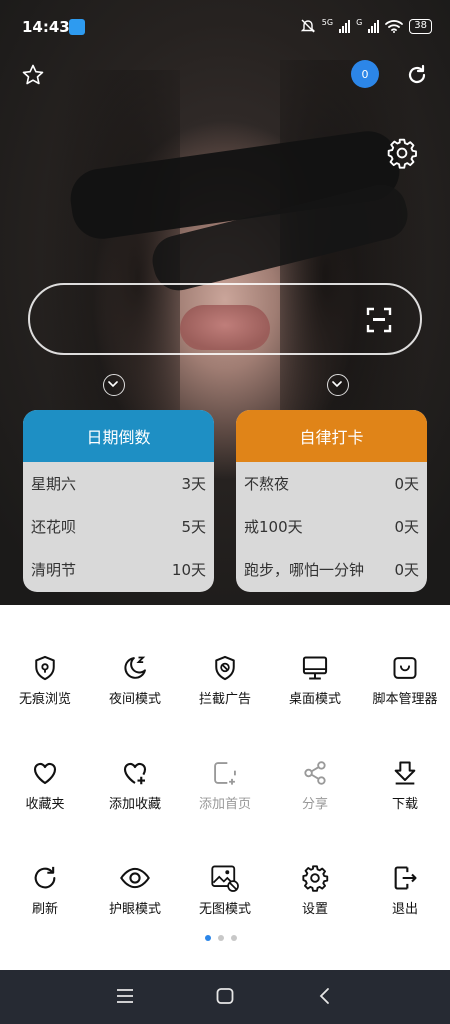  I want to click on habit-row: 跑步，哪怕一分钟 0天, so click(331, 569).